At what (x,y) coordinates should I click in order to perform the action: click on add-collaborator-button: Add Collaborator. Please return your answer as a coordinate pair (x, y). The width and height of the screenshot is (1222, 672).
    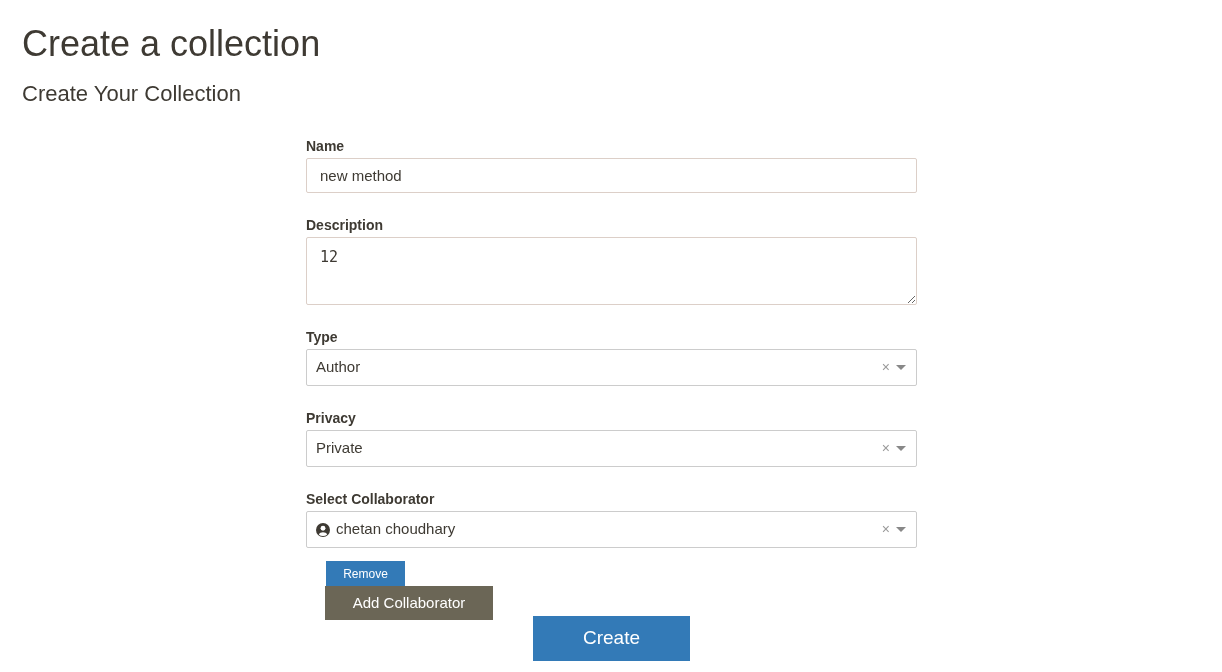
    Looking at the image, I should click on (409, 603).